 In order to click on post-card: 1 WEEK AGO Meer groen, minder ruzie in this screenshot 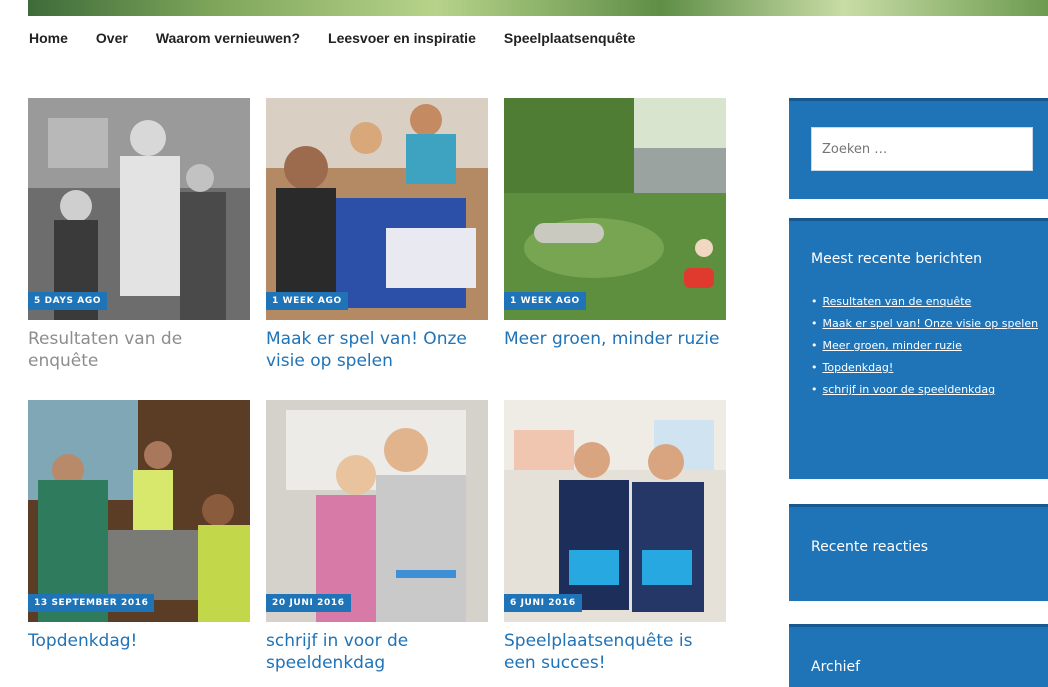, I will do `click(615, 224)`.